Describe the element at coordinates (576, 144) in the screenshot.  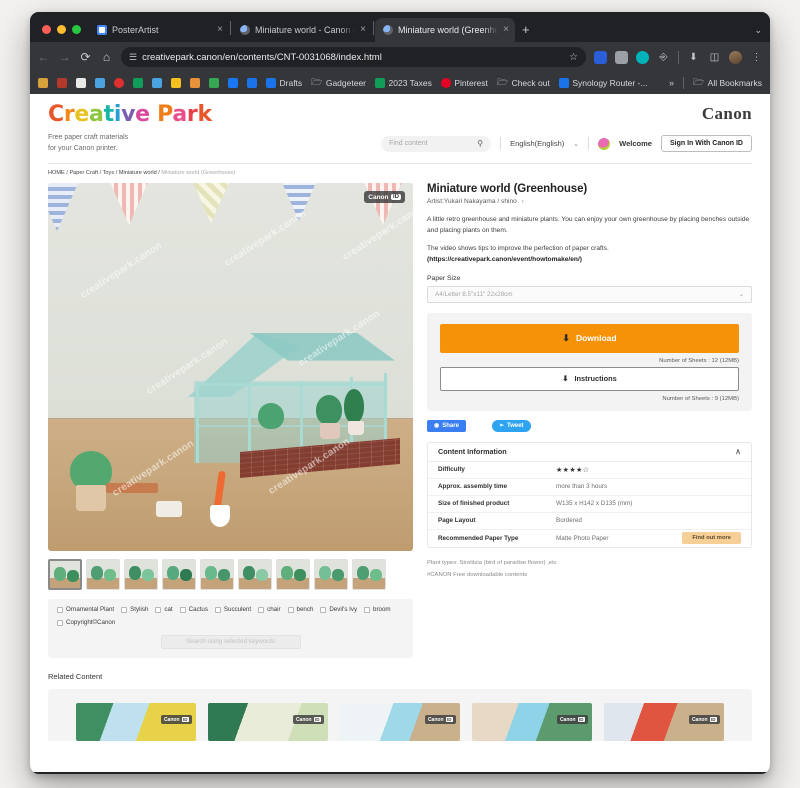
I see `chevron-down-icon: ⌄` at that location.